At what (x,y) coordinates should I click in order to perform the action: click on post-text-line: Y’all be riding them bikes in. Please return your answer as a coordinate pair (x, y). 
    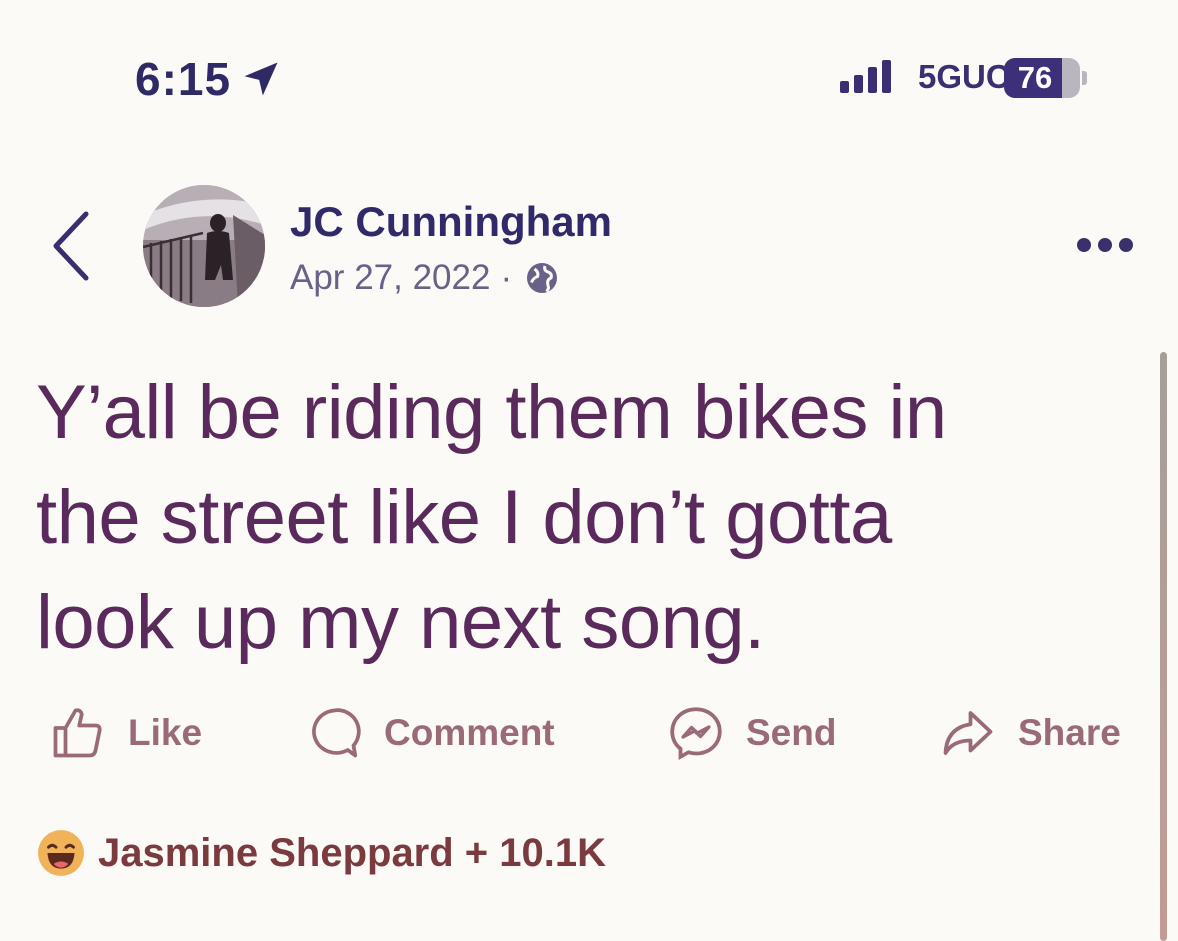
    Looking at the image, I should click on (491, 412).